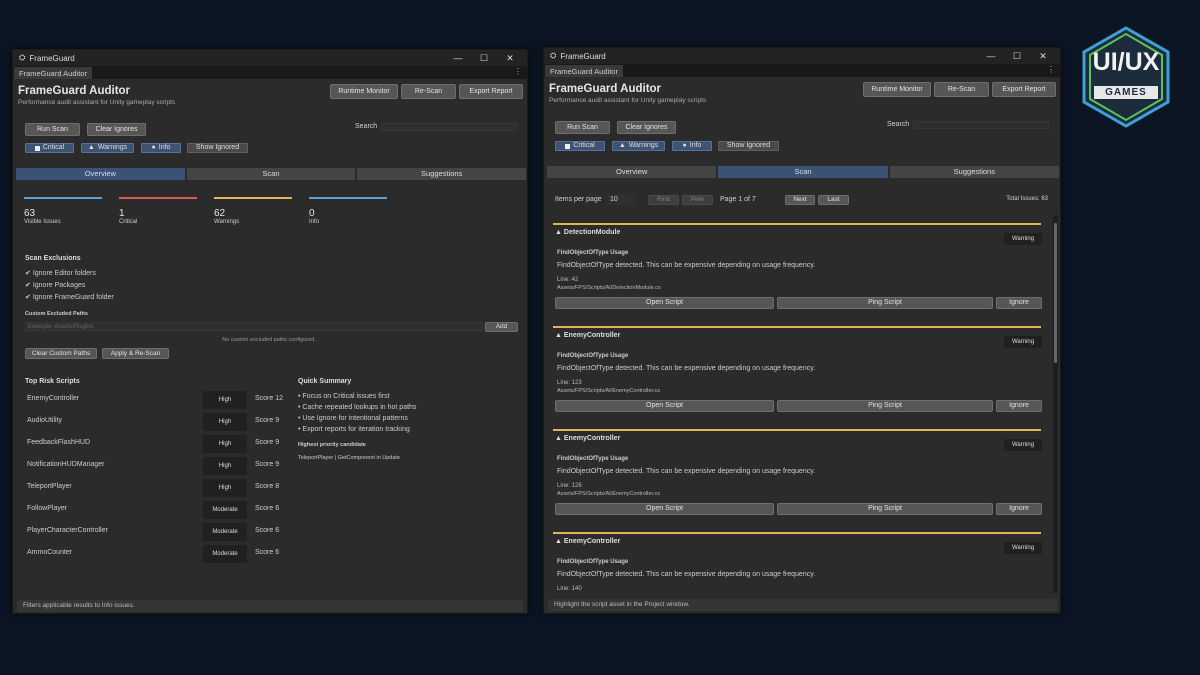 The image size is (1200, 675). Describe the element at coordinates (267, 552) in the screenshot. I see `risk-score: Score 6` at that location.